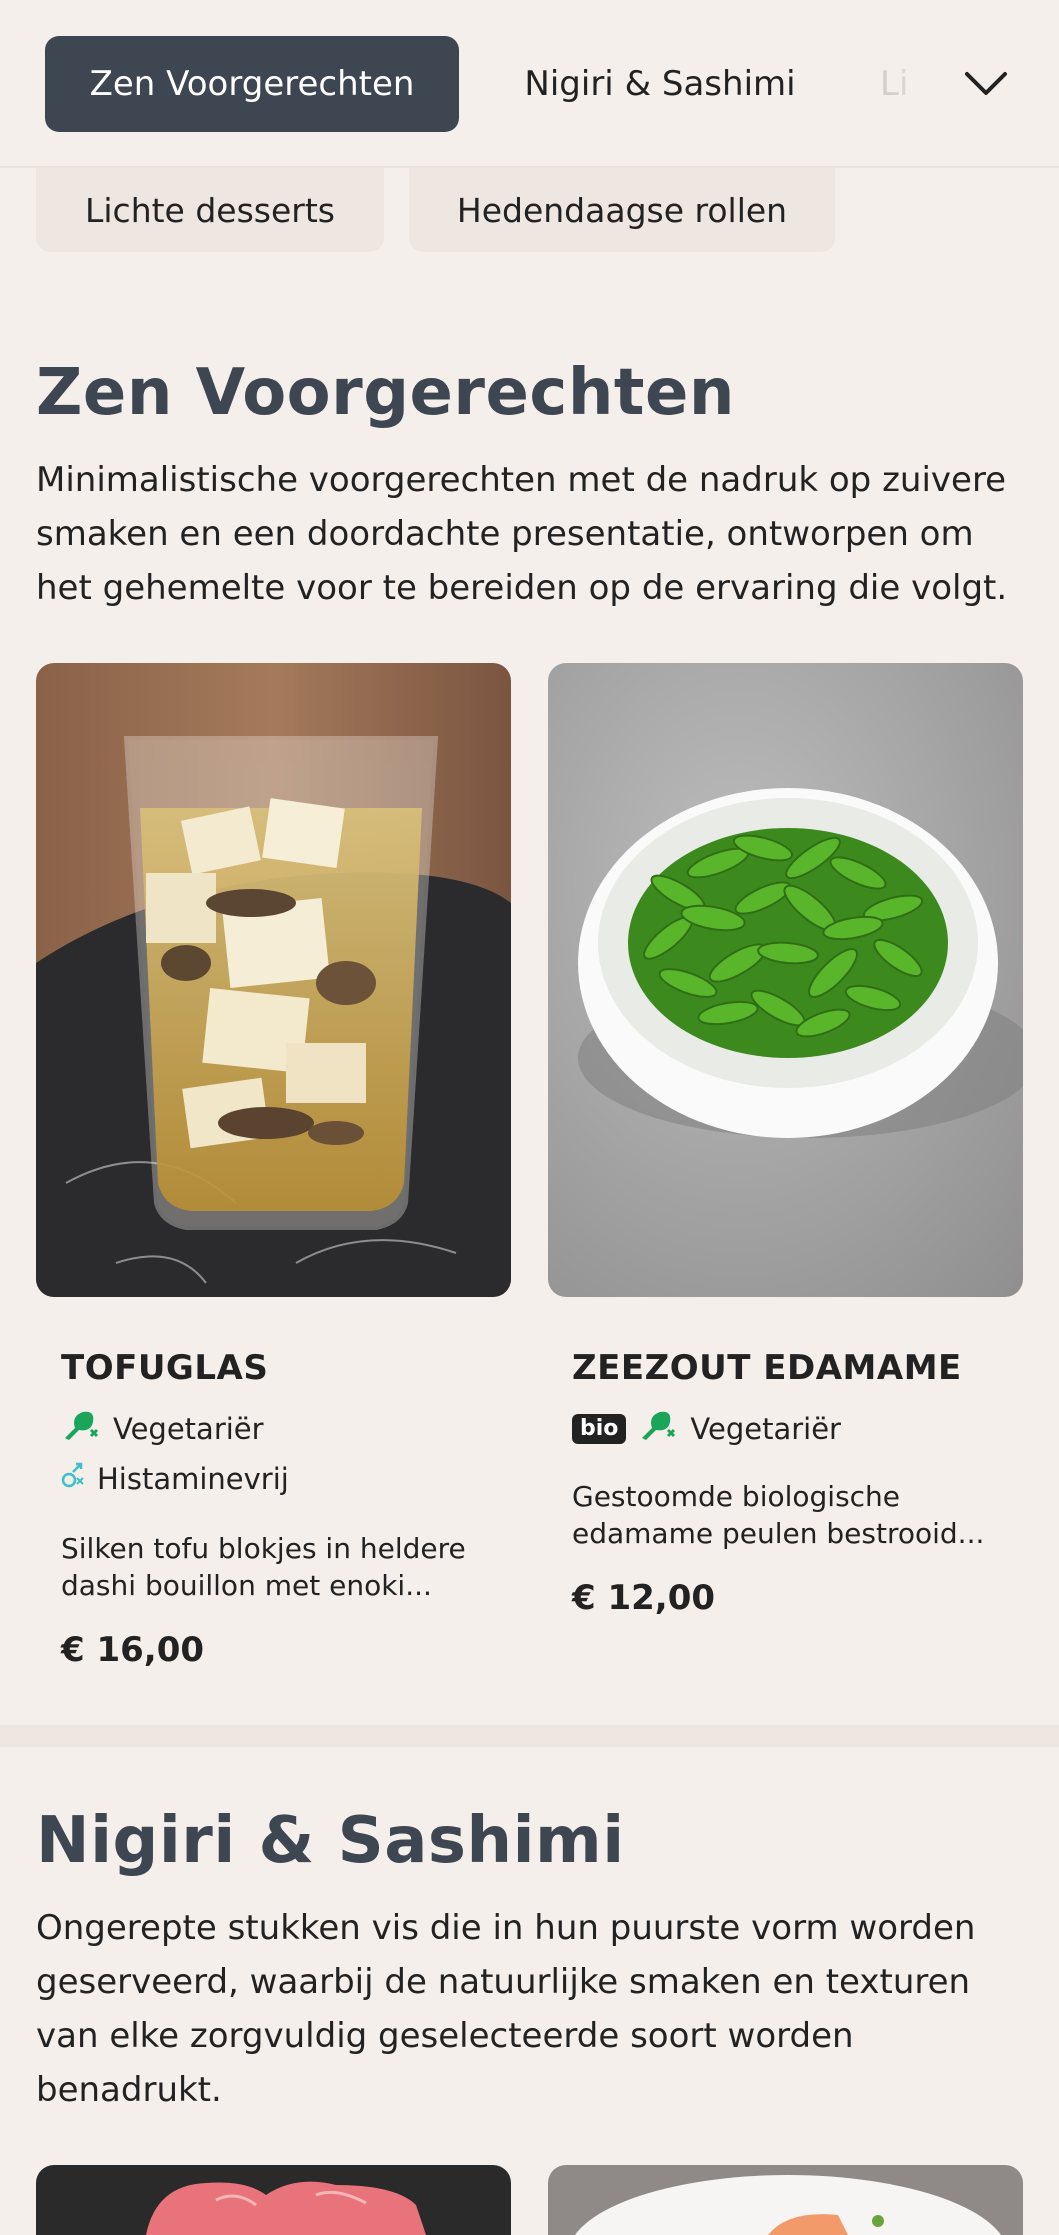 This screenshot has width=1059, height=2235. I want to click on section-title: Nigiri & Sashimi, so click(330, 1841).